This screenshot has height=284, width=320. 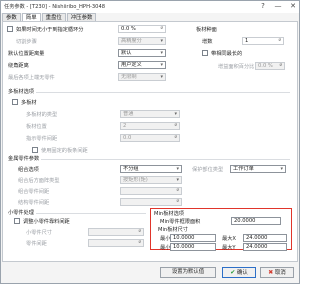 I want to click on pattern-select: 按矩形(矩), so click(x=151, y=180).